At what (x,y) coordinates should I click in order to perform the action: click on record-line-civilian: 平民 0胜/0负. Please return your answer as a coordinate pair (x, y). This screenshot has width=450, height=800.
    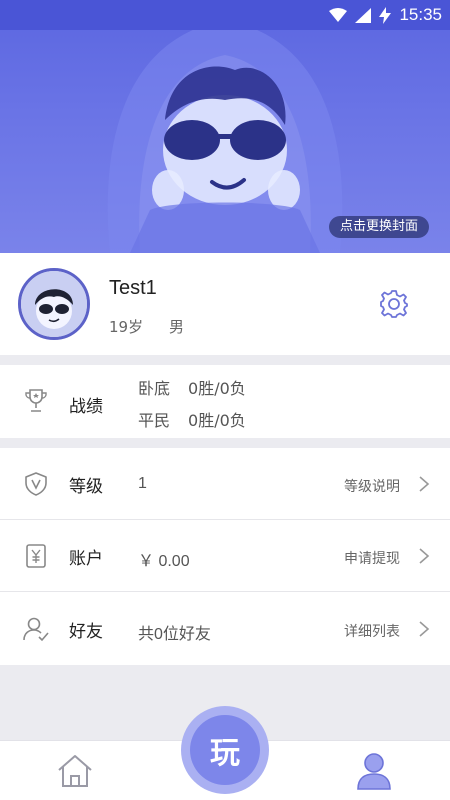
    Looking at the image, I should click on (192, 419).